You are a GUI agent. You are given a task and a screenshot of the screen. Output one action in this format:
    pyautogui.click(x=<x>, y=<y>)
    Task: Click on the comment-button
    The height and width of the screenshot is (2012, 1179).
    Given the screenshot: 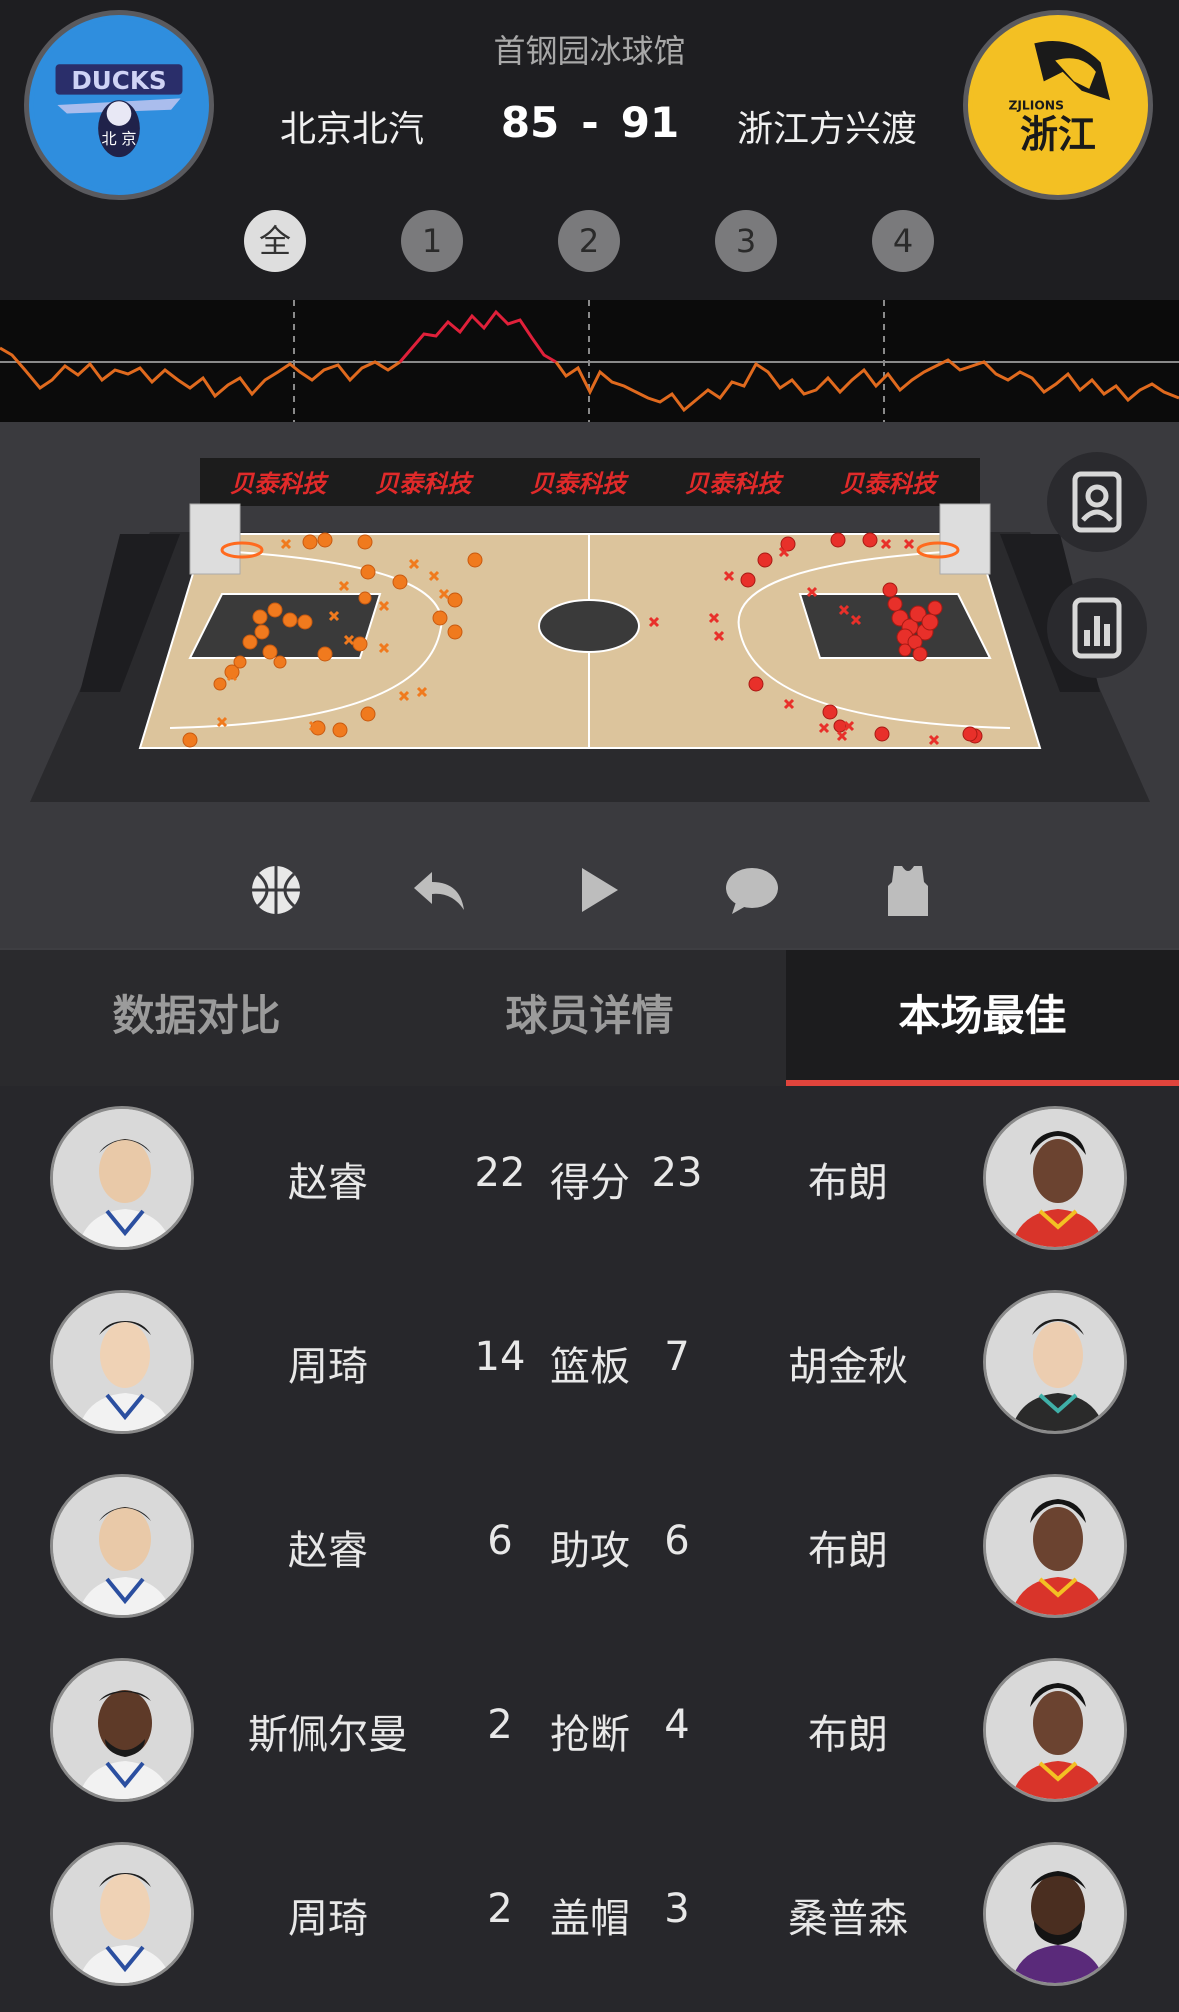 What is the action you would take?
    pyautogui.click(x=752, y=890)
    